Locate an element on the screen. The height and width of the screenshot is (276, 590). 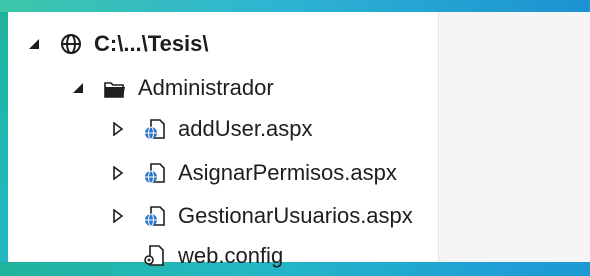
globe-icon is located at coordinates (71, 44).